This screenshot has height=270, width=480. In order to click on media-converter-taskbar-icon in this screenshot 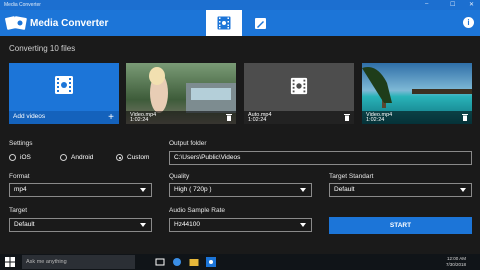, I will do `click(211, 262)`.